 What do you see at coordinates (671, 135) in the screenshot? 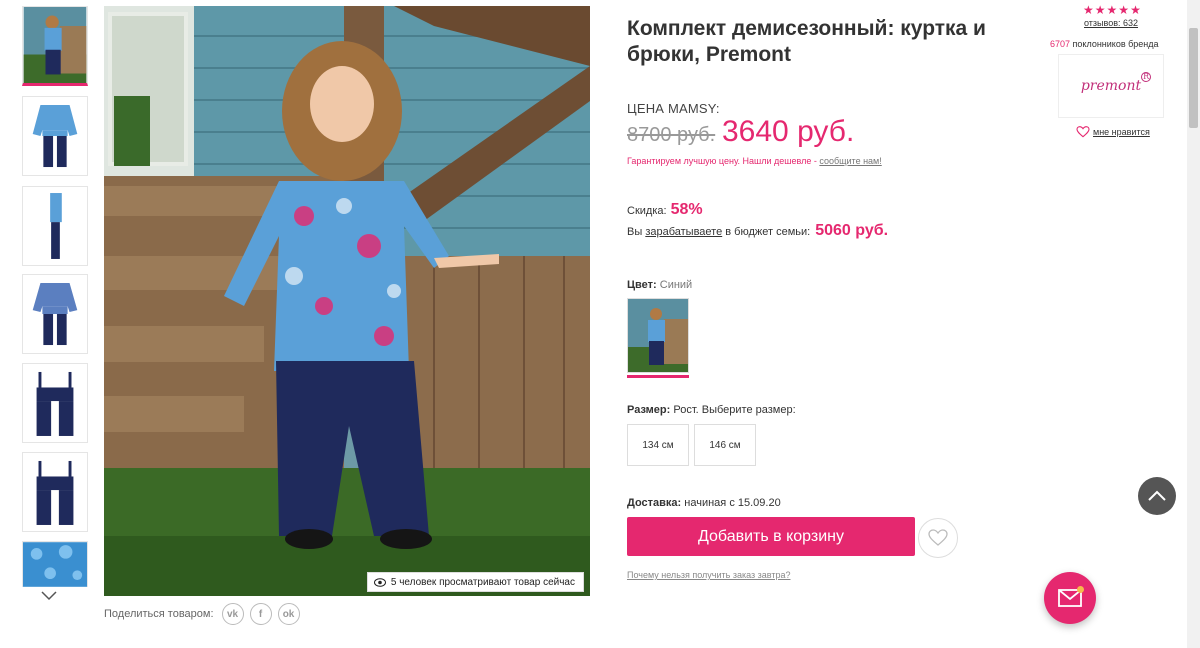
I see `old-price: 8700 руб.` at bounding box center [671, 135].